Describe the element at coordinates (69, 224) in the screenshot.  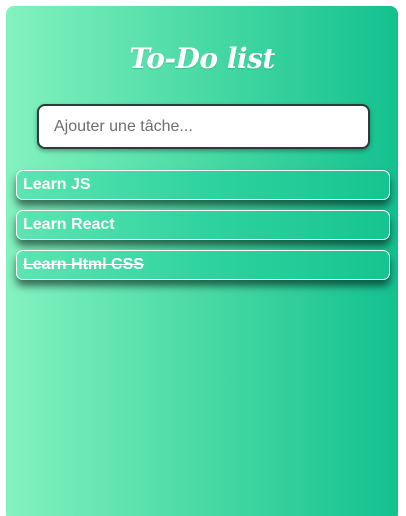
I see `task-label: Learn React` at that location.